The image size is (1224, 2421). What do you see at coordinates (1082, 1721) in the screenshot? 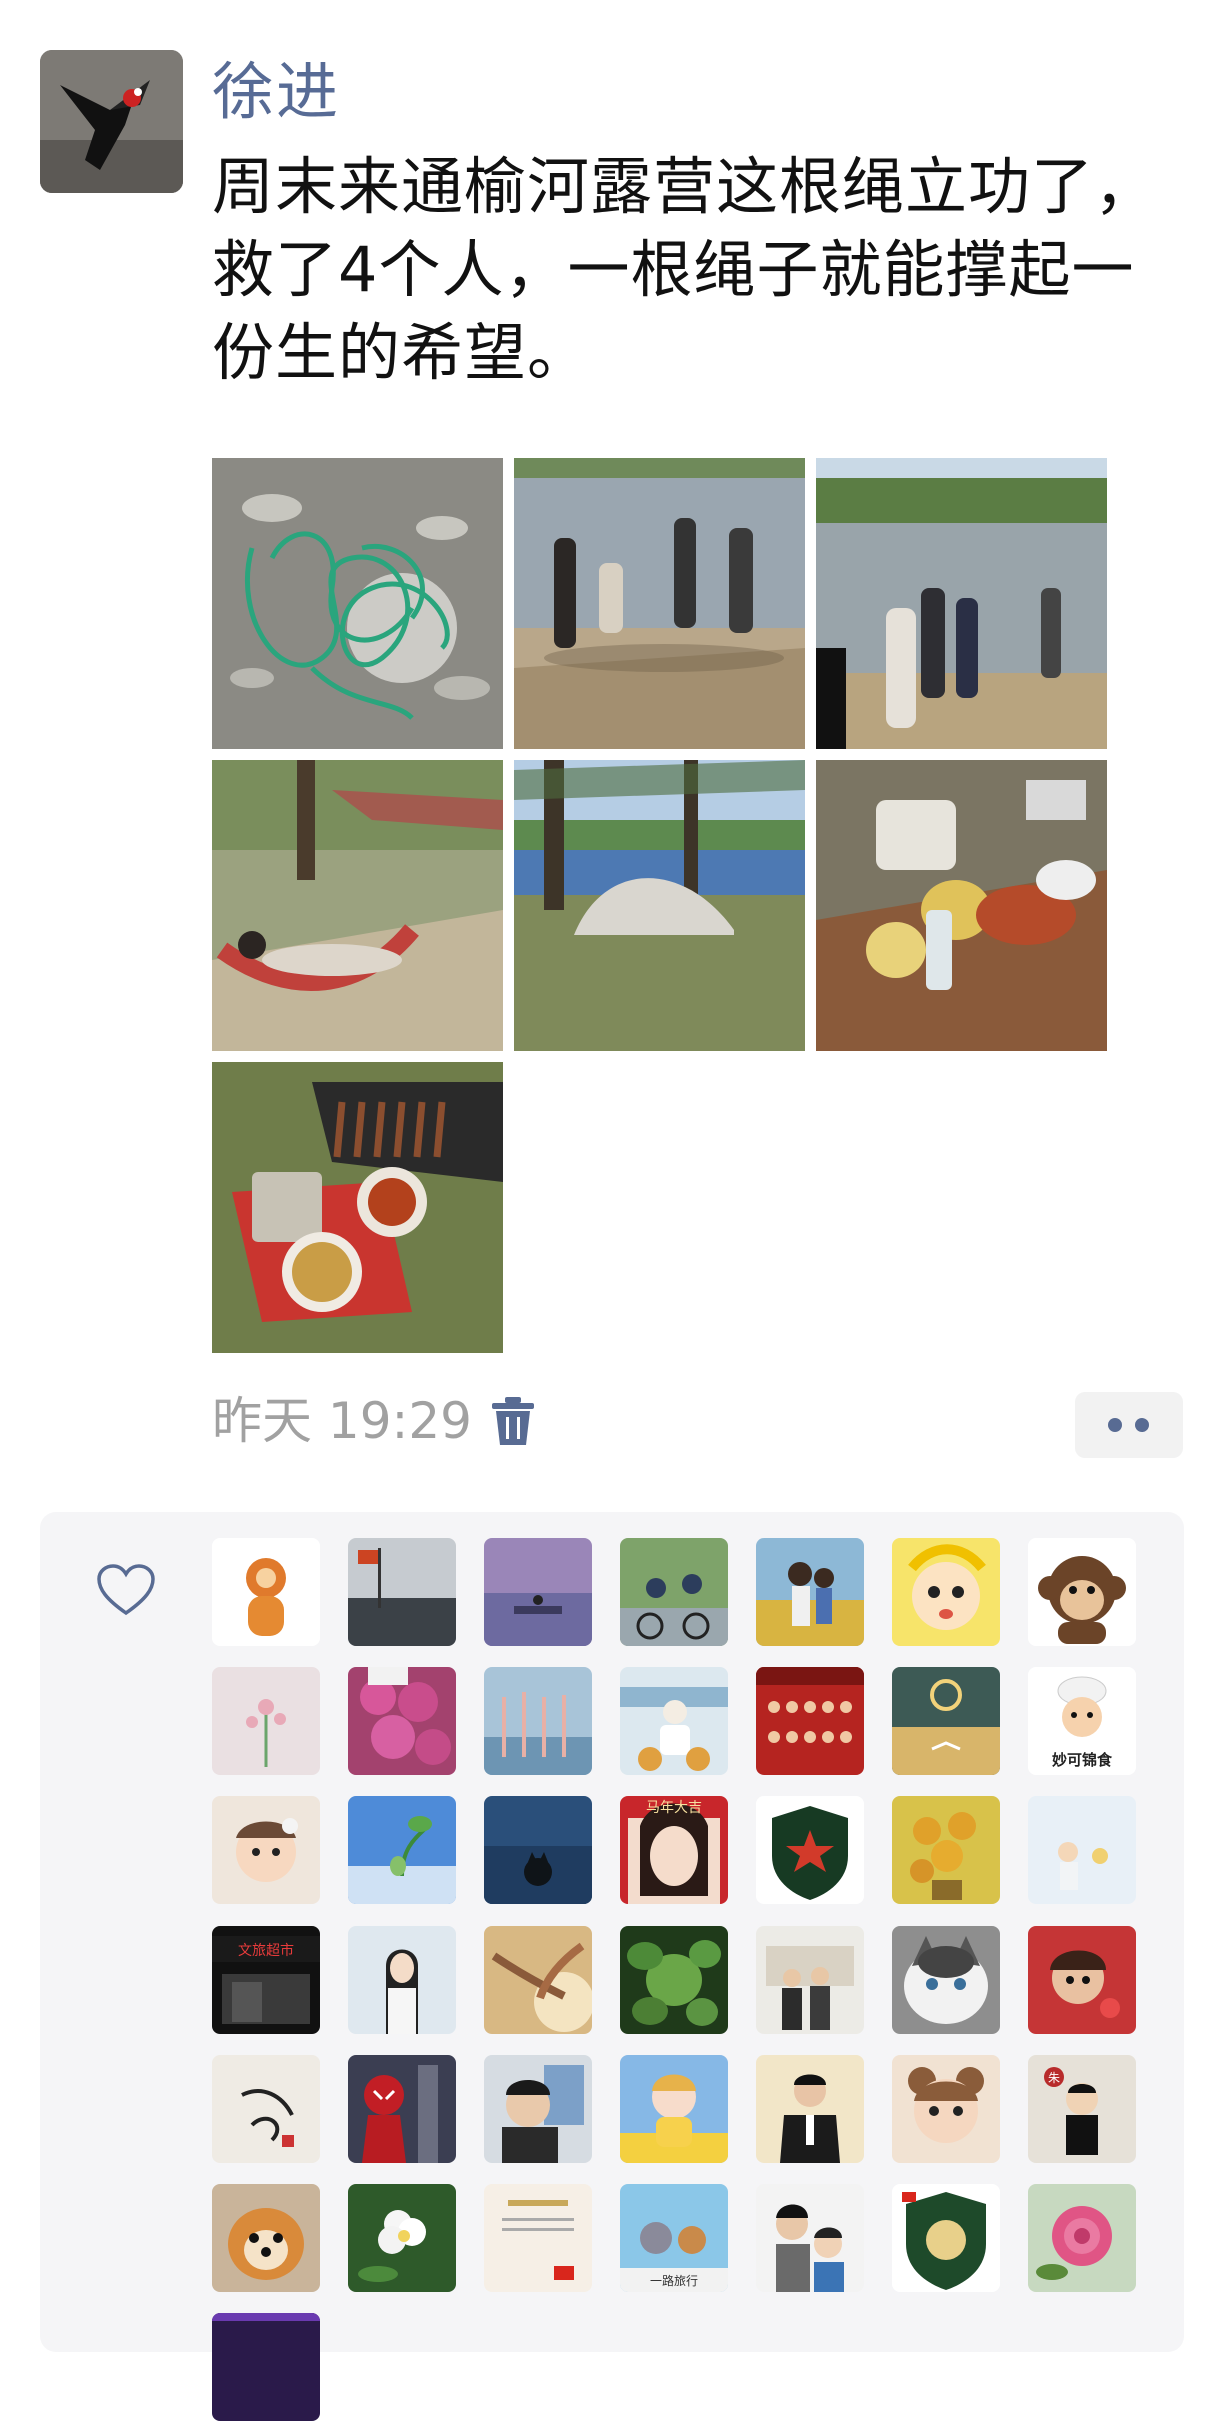
I see `liker-avatar: 妙可锦食` at bounding box center [1082, 1721].